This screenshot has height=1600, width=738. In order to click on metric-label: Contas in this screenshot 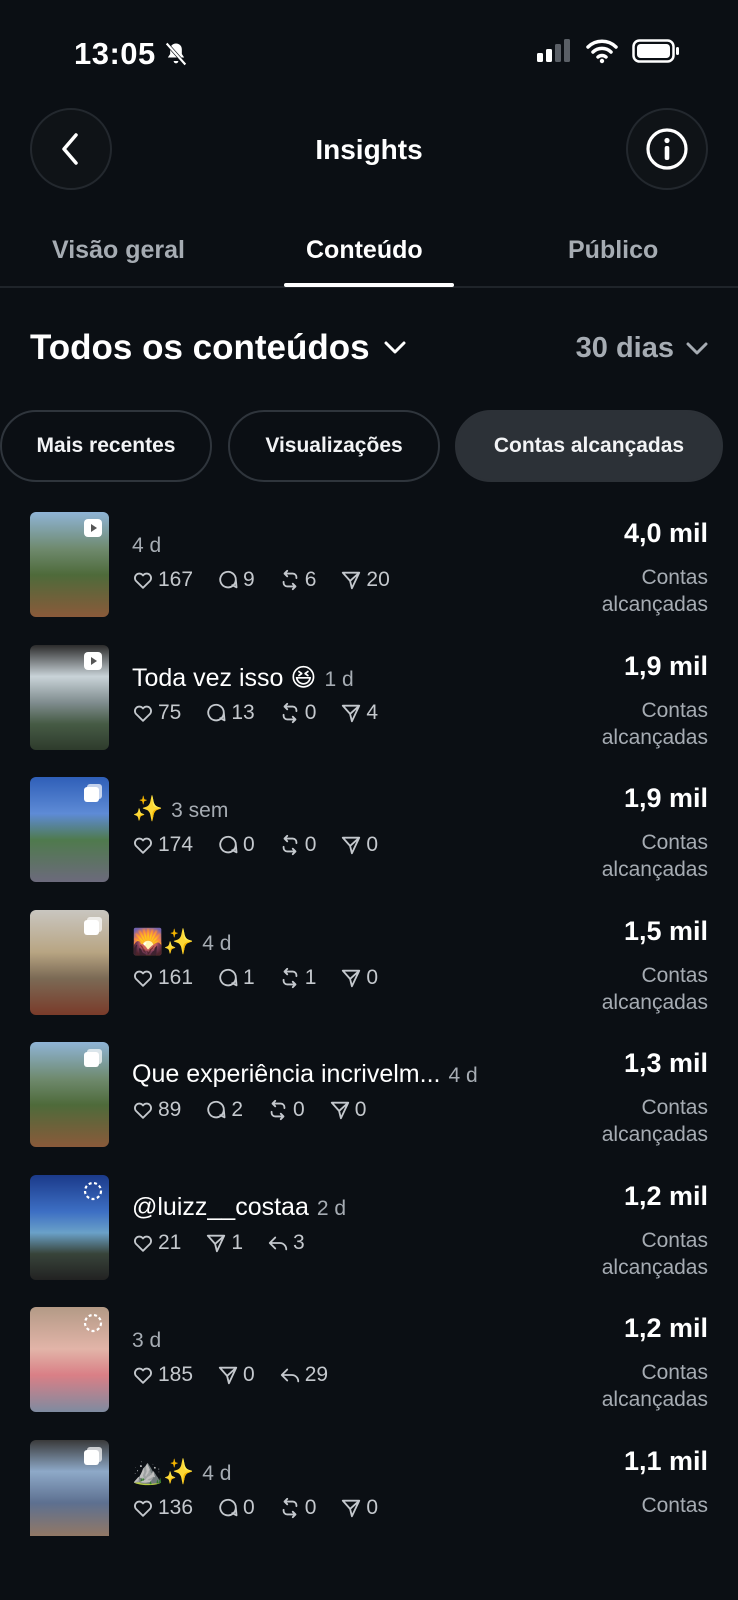, I will do `click(674, 1505)`.